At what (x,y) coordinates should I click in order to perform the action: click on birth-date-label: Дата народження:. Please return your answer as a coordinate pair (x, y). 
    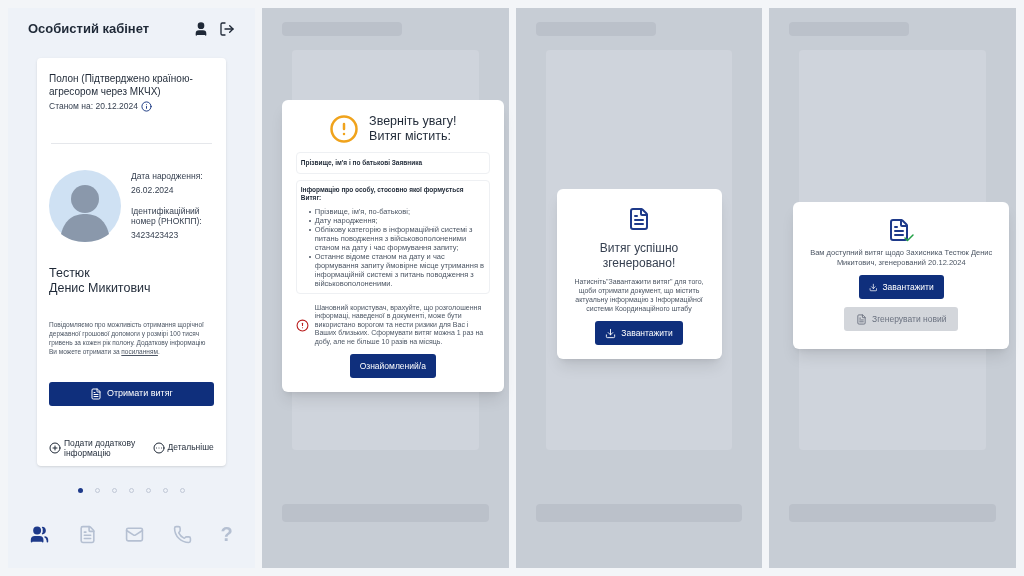
    Looking at the image, I should click on (167, 176).